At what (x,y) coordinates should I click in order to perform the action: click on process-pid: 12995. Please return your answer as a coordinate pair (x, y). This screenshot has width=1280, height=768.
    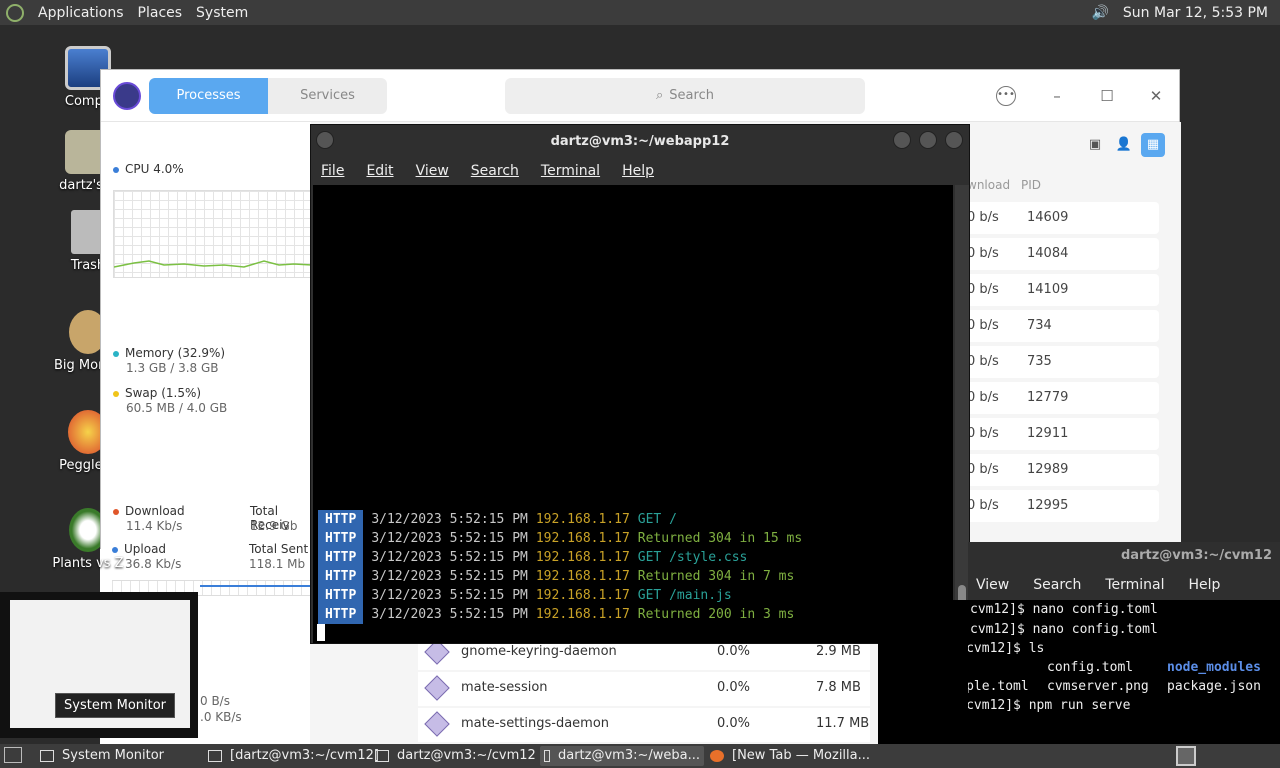
    Looking at the image, I should click on (1048, 505).